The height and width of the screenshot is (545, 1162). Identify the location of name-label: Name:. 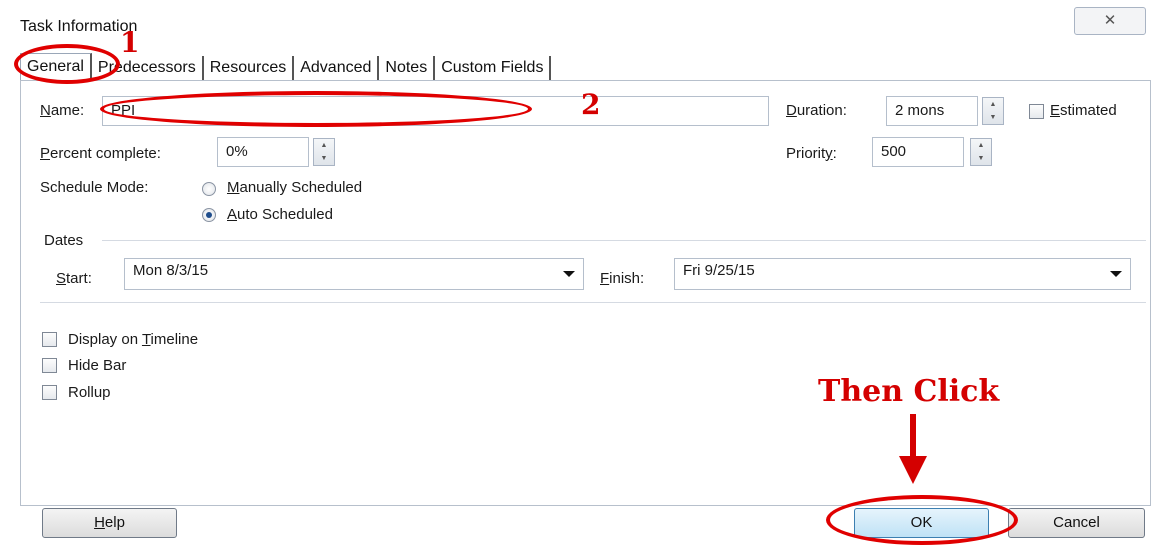
(62, 110).